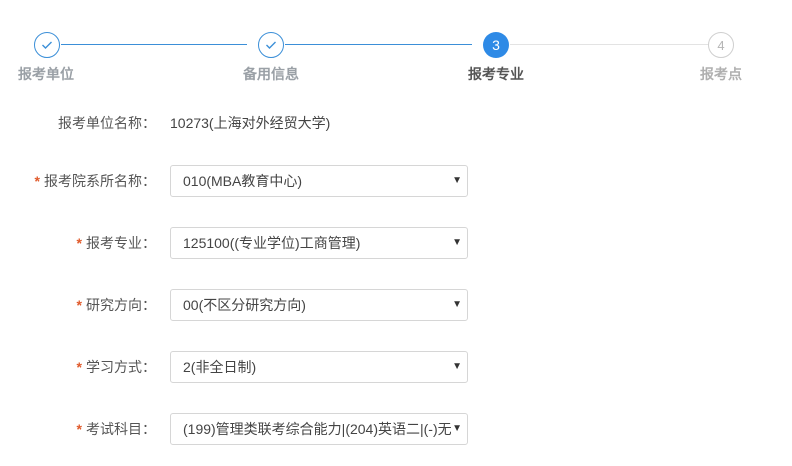  I want to click on direction-label: * 研究方向：, so click(116, 305).